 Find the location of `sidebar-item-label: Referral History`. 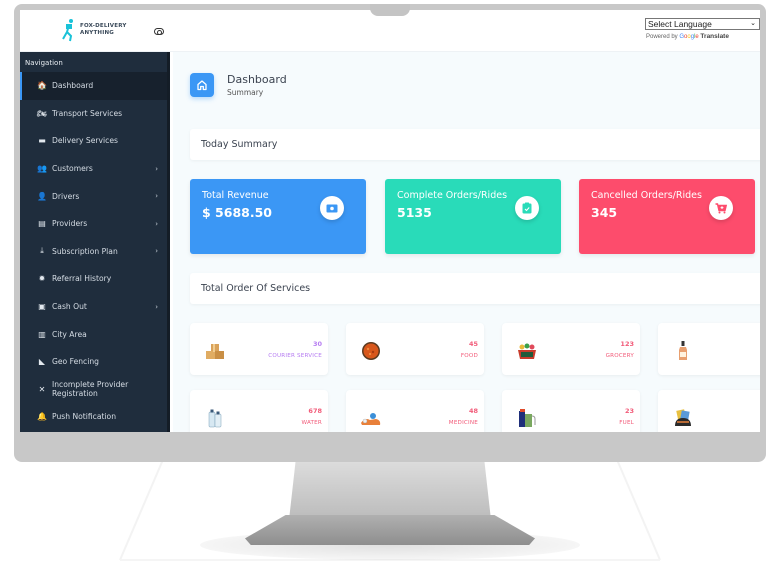

sidebar-item-label: Referral History is located at coordinates (82, 279).